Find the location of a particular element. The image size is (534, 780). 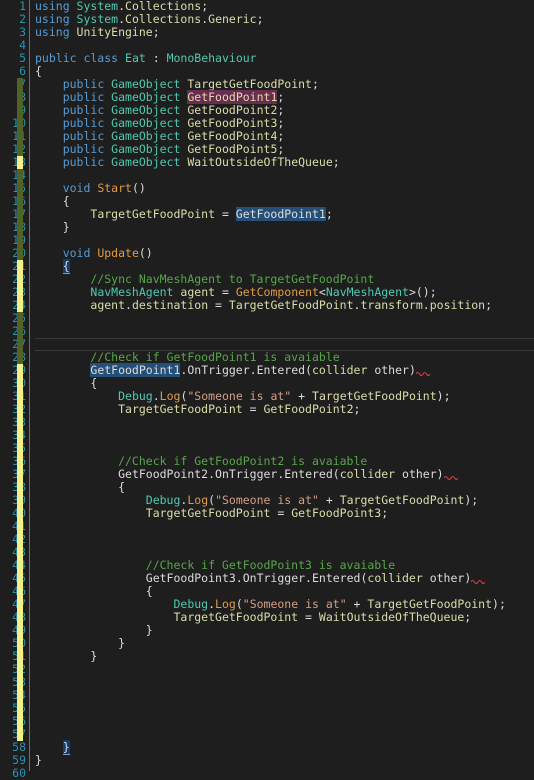

code-token: collider is located at coordinates (367, 474).